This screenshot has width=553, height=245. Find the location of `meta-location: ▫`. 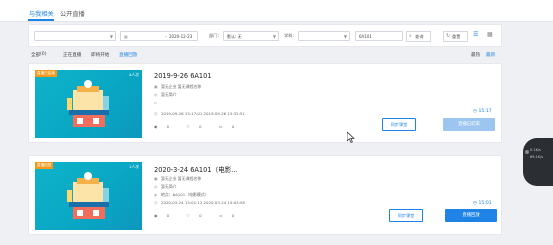

meta-location: ▫ is located at coordinates (157, 102).